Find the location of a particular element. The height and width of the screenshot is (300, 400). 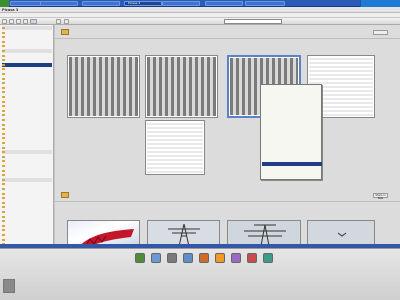

share-button: Share in Web is located at coordinates (380, 196).